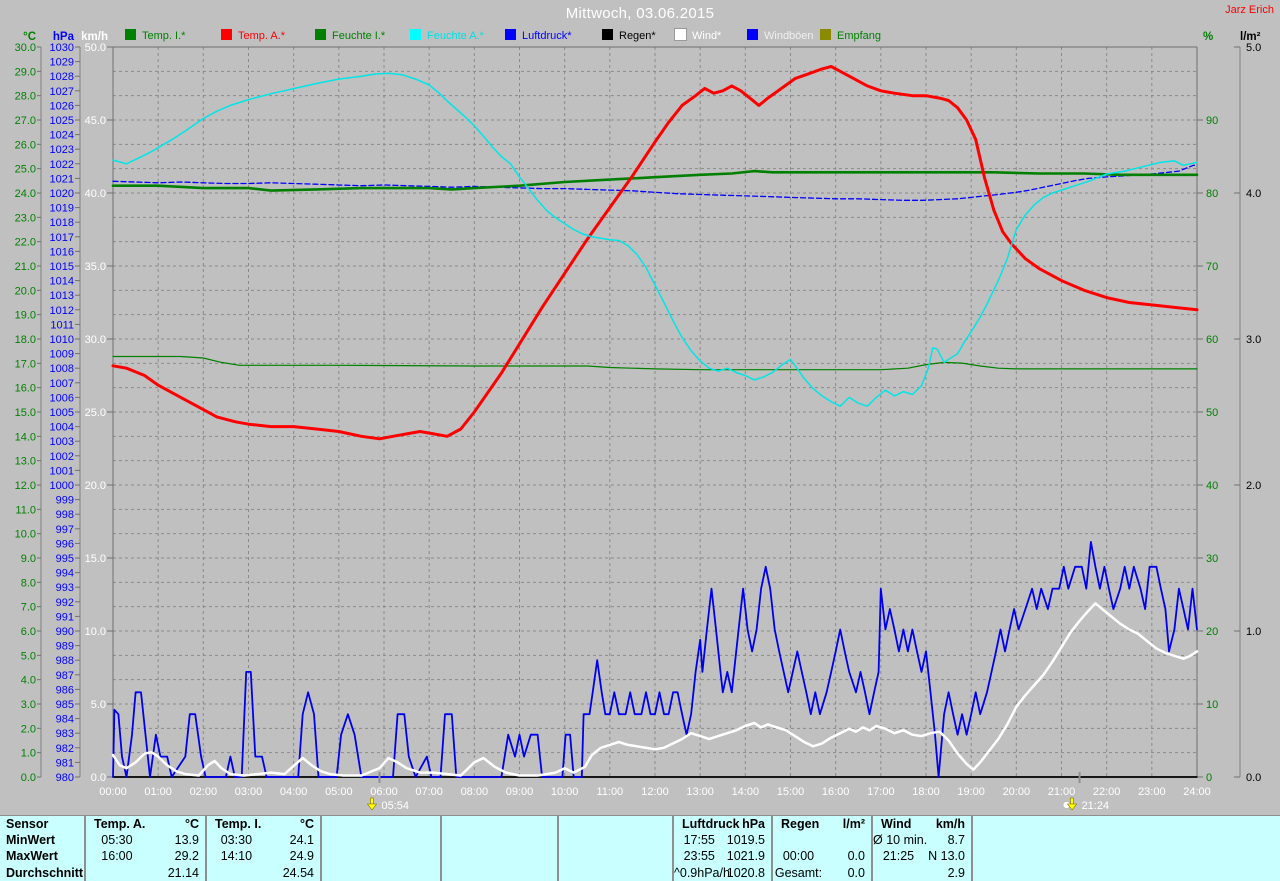 Image resolution: width=1280 pixels, height=881 pixels. I want to click on table-row: 16:00 29.2, so click(145, 856).